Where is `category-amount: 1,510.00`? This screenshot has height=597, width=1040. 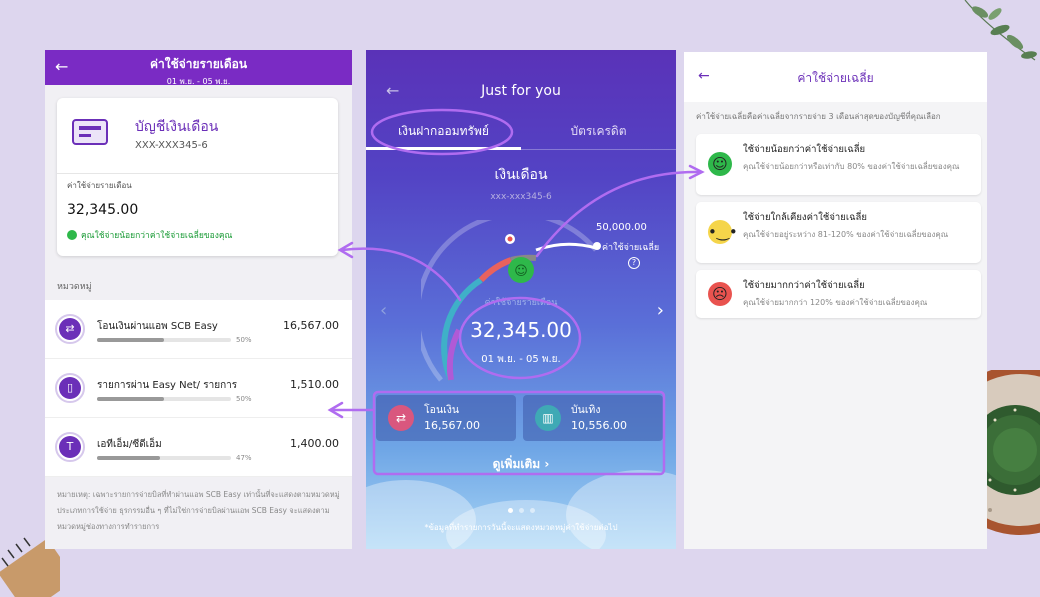 category-amount: 1,510.00 is located at coordinates (314, 384).